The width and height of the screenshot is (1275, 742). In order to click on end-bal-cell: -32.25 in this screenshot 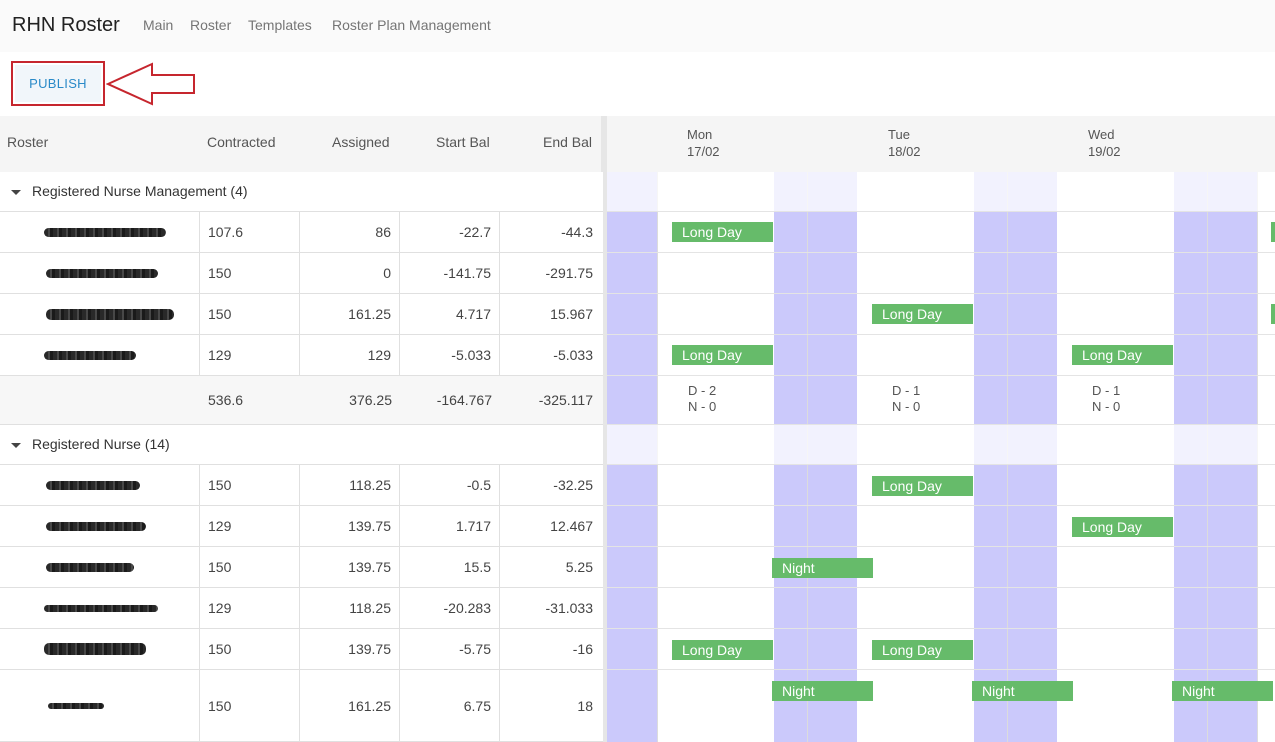, I will do `click(573, 485)`.